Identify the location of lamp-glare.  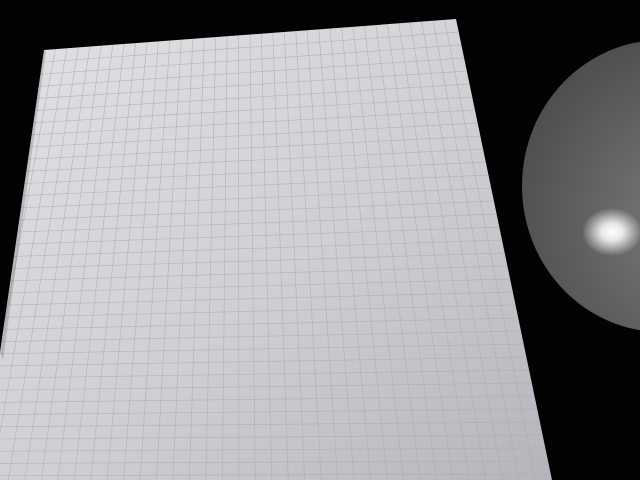
(611, 232).